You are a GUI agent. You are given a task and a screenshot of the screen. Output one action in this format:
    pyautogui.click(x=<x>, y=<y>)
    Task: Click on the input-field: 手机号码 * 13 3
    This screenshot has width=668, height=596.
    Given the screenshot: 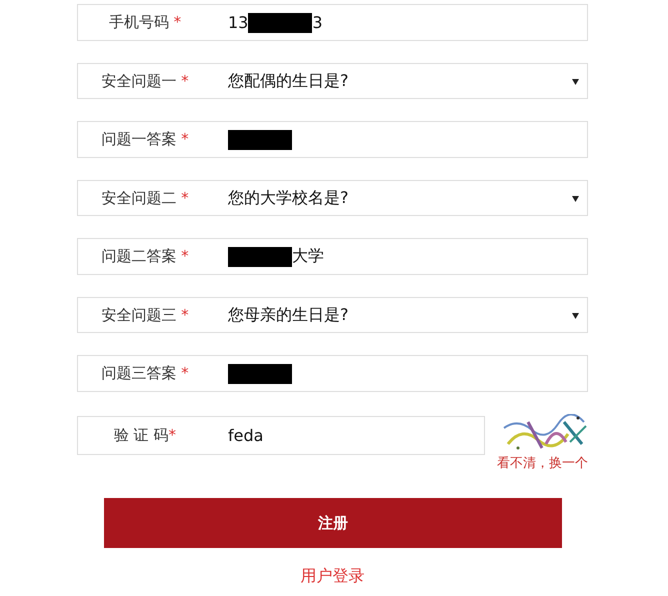 What is the action you would take?
    pyautogui.click(x=332, y=22)
    